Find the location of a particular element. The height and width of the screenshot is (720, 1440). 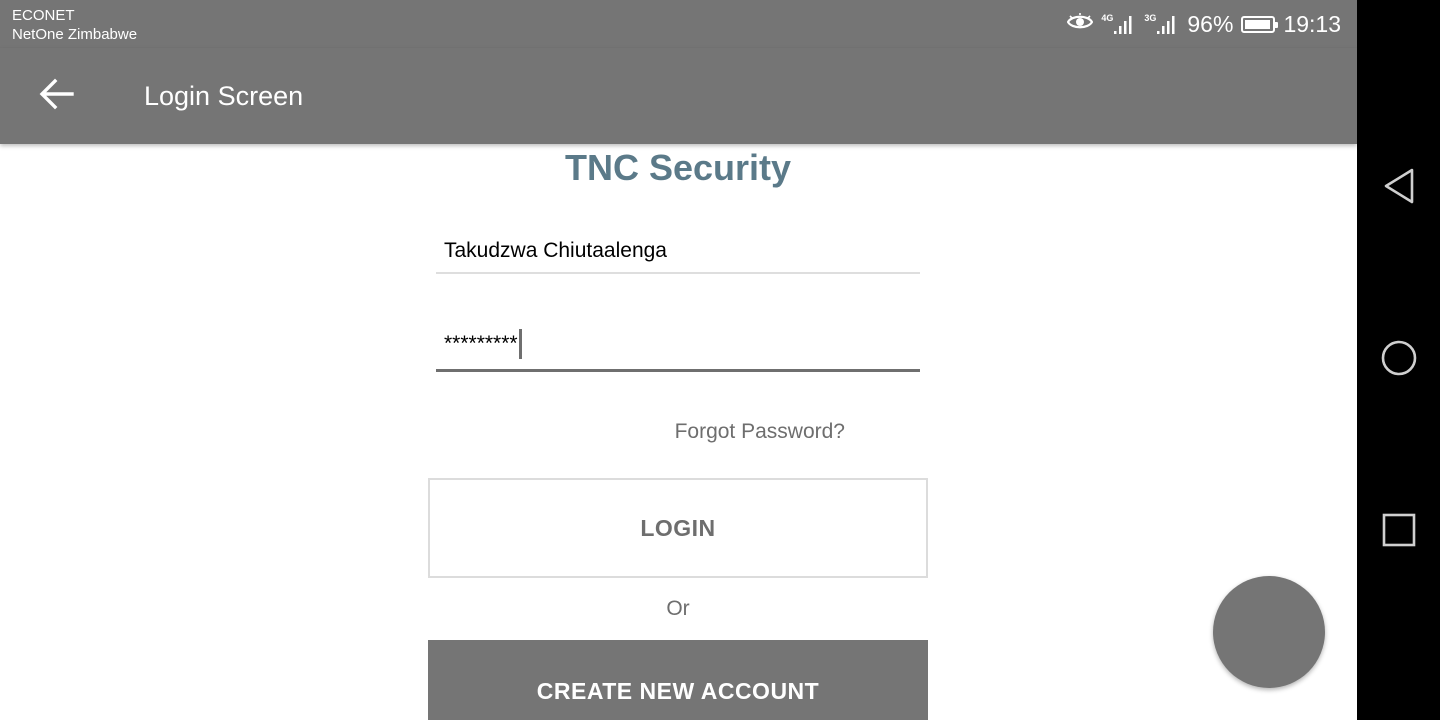

app-bar: Login Screen is located at coordinates (678, 96).